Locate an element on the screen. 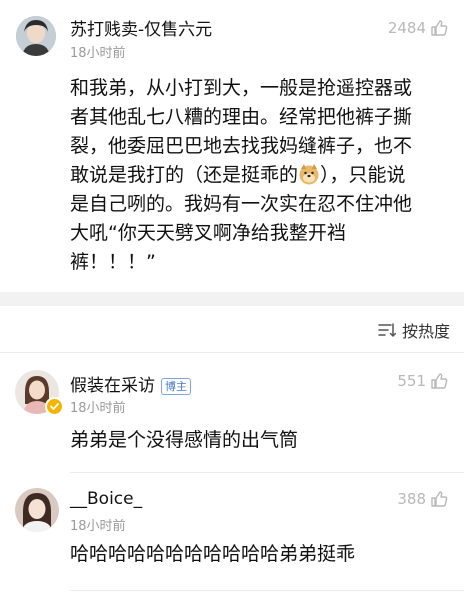  comment-username-text: 假装在采访 is located at coordinates (112, 386).